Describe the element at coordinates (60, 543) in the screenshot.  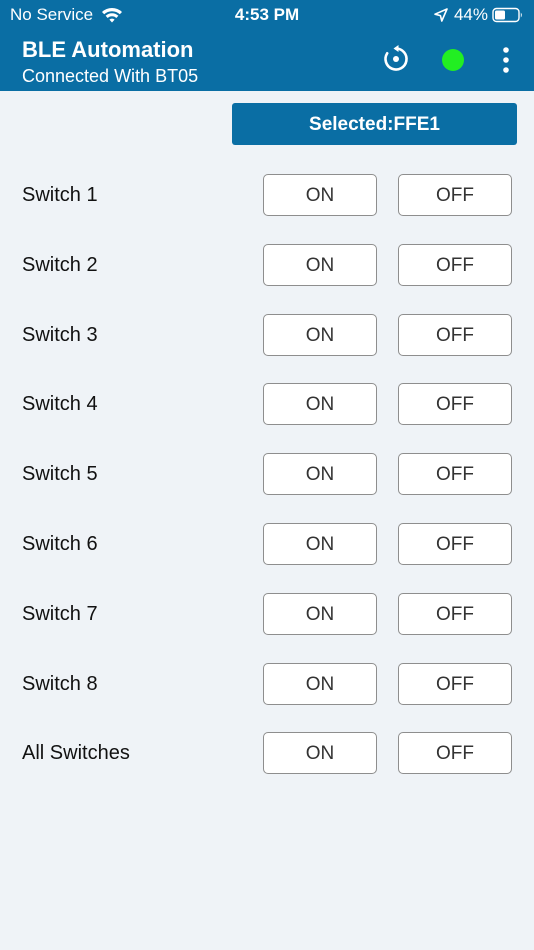
I see `switch-label: Switch 6` at that location.